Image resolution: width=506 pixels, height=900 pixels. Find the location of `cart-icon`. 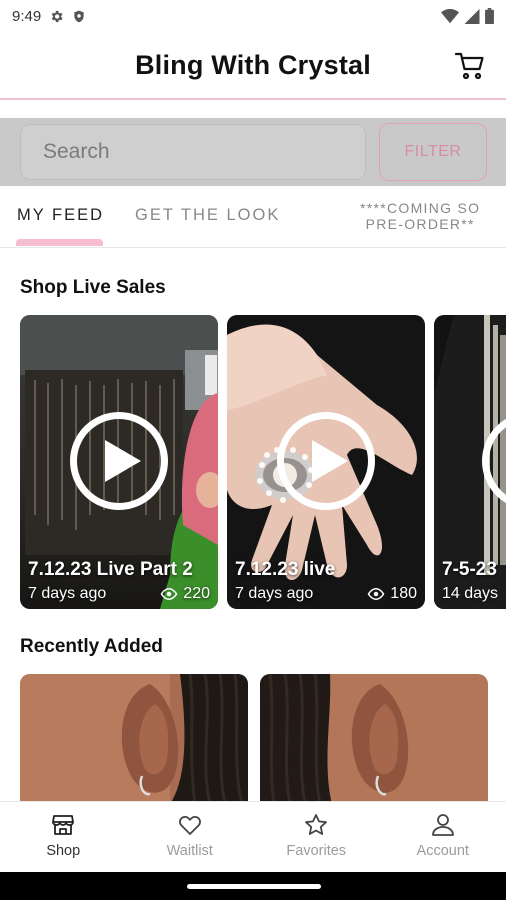

cart-icon is located at coordinates (469, 66).